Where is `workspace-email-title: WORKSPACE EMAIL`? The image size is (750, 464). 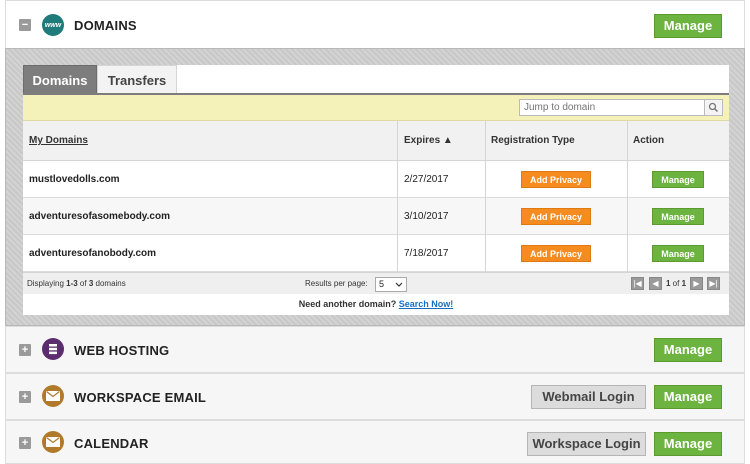 workspace-email-title: WORKSPACE EMAIL is located at coordinates (140, 397).